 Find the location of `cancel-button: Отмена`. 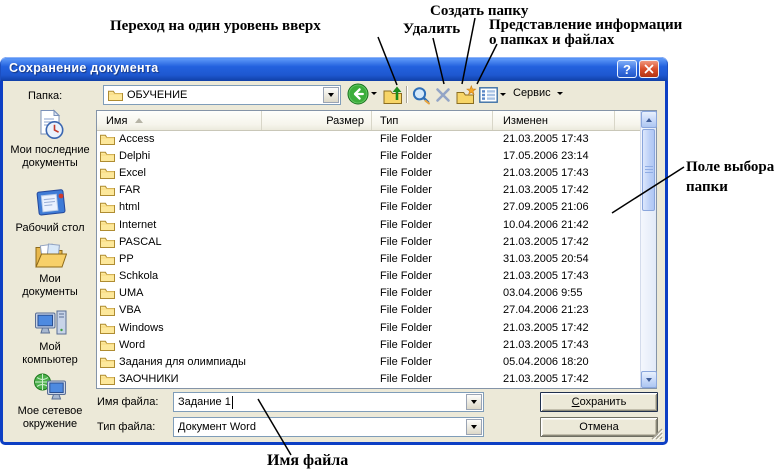

cancel-button: Отмена is located at coordinates (599, 427).